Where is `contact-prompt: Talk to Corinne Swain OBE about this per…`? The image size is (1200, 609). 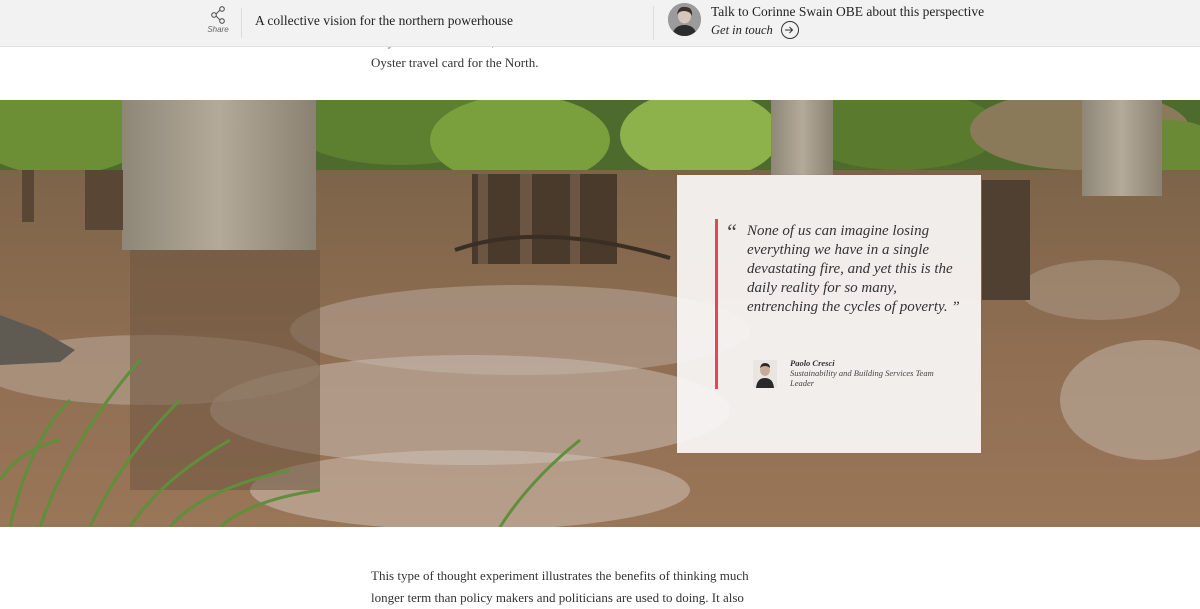
contact-prompt: Talk to Corinne Swain OBE about this per… is located at coordinates (848, 11).